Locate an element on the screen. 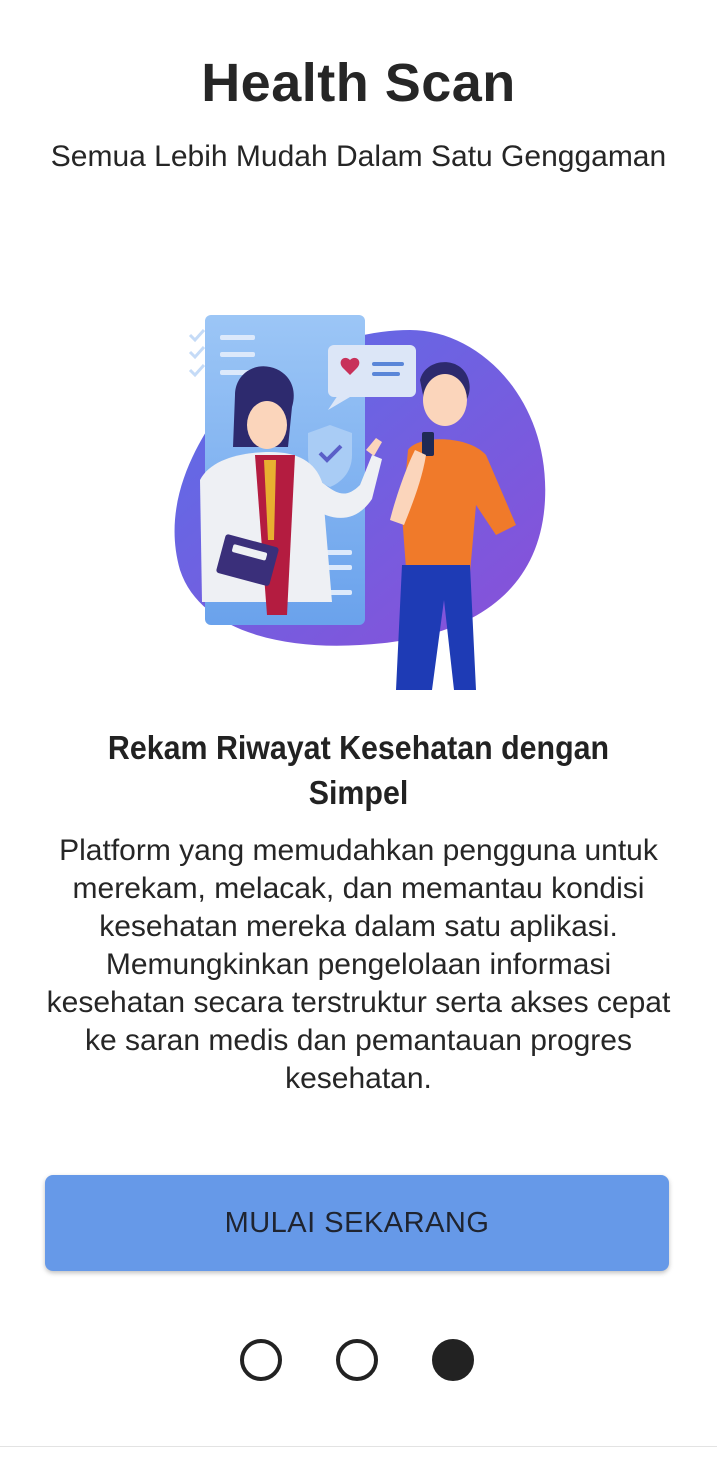  feature-title: Rekam Riwayat Kesehatan dengan Simpel is located at coordinates (358, 770).